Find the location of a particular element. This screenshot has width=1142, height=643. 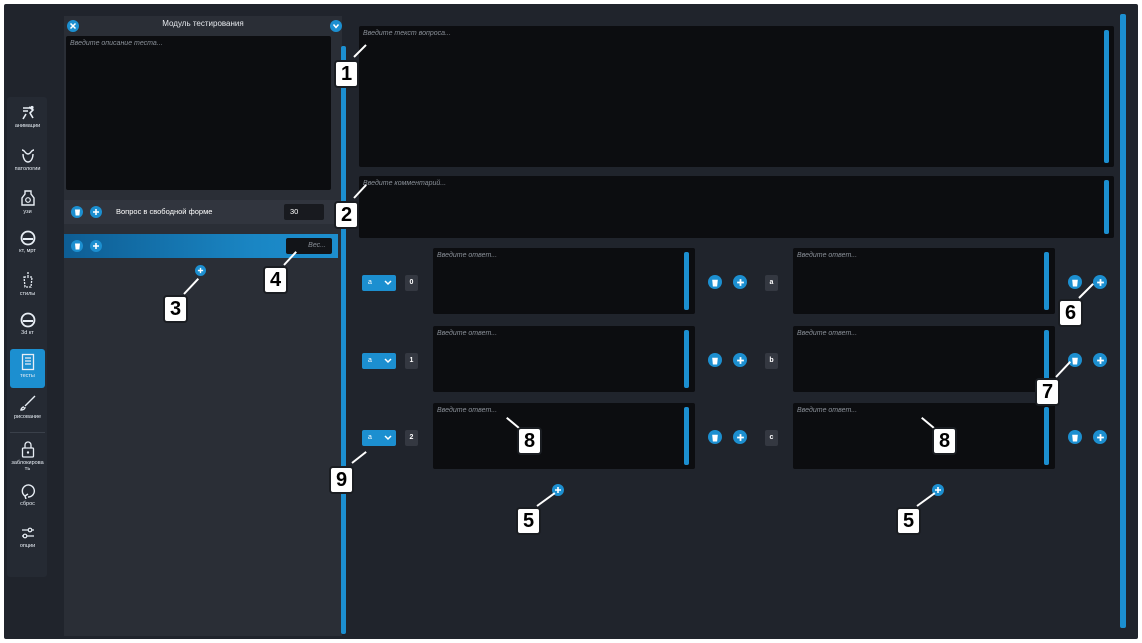

tool-drawing: рисование is located at coordinates (27, 409).